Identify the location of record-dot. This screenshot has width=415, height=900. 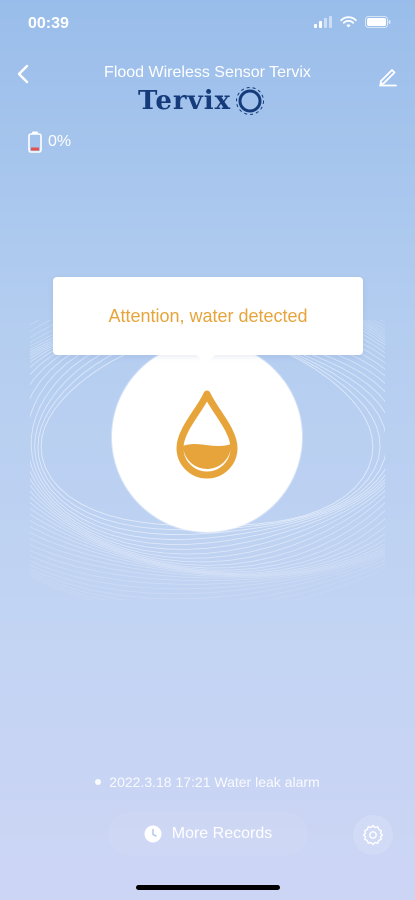
(98, 782).